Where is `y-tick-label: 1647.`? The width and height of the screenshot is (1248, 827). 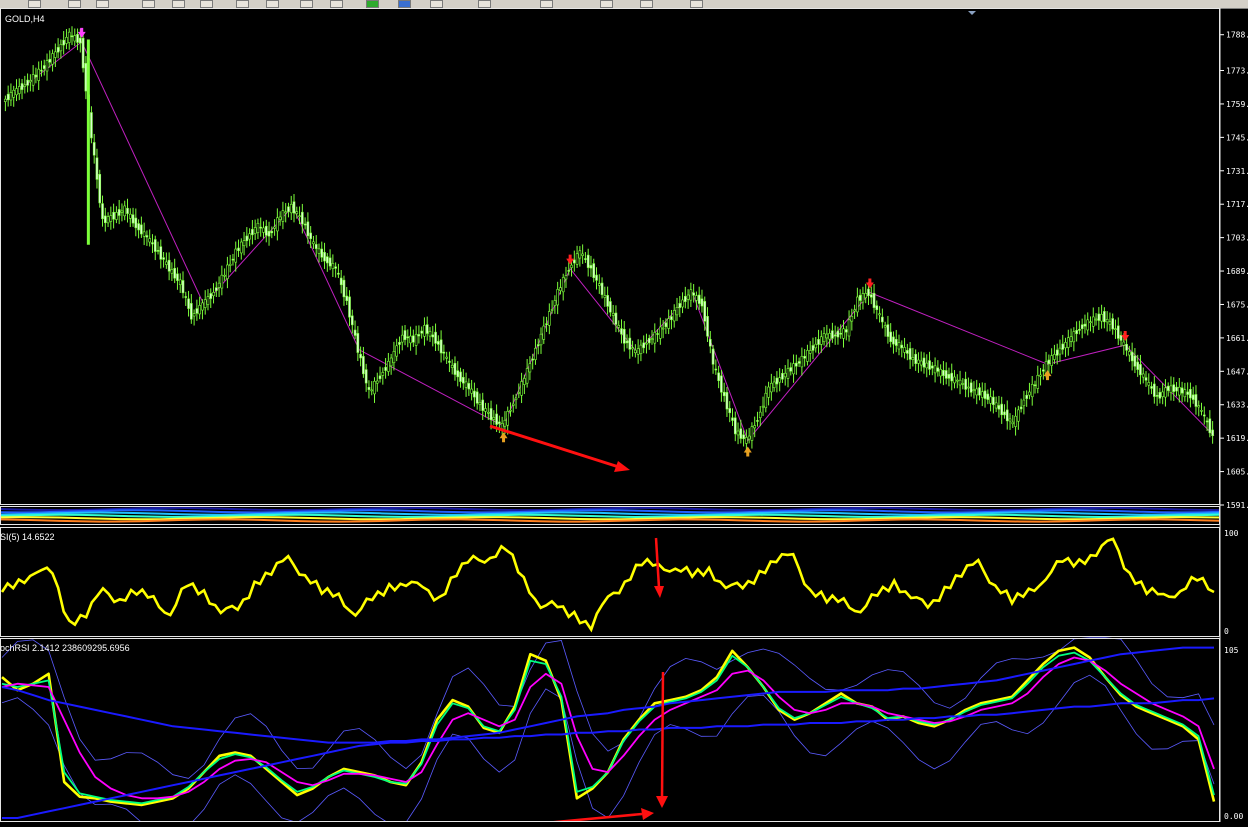
y-tick-label: 1647. is located at coordinates (1237, 371).